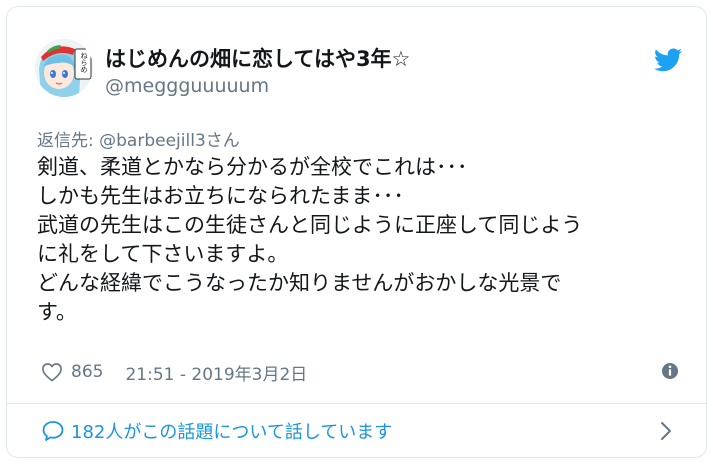  Describe the element at coordinates (187, 86) in the screenshot. I see `user-handle: @meggguuuuum` at that location.